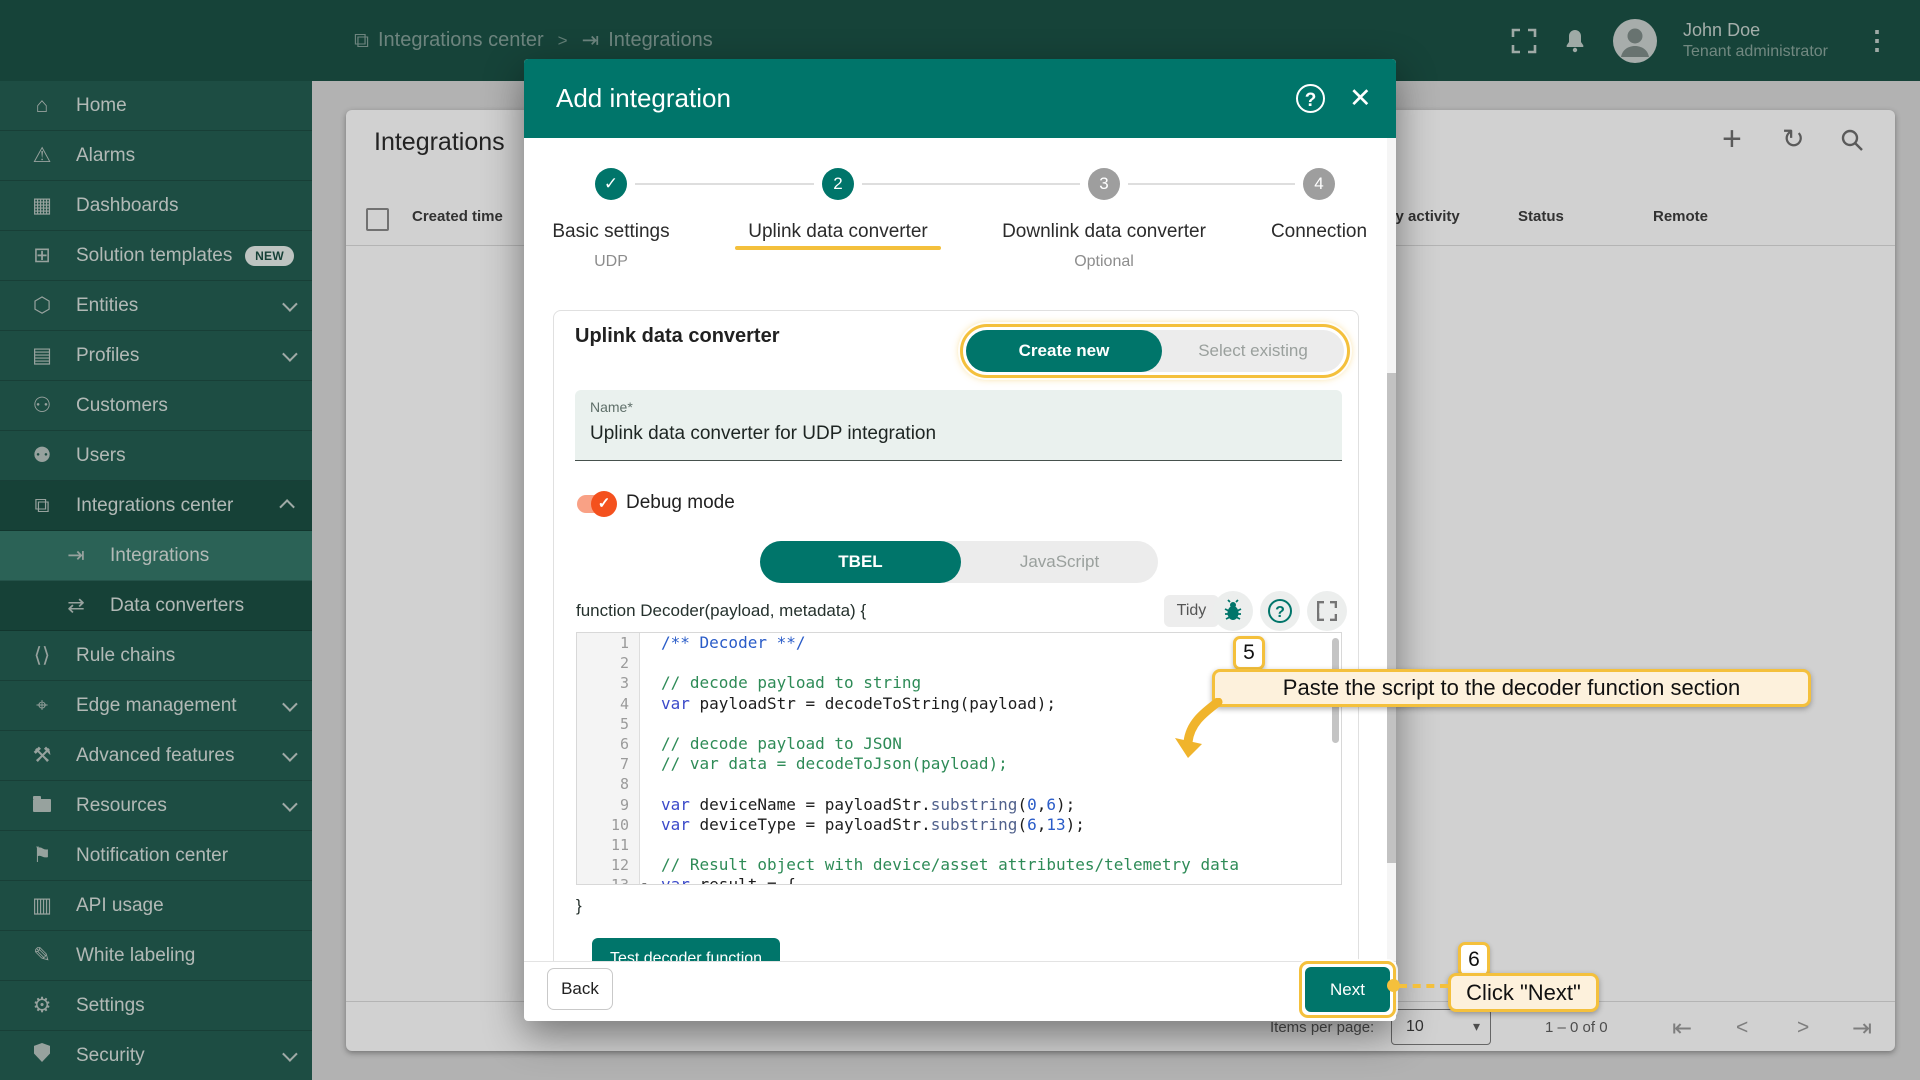 The height and width of the screenshot is (1080, 1920). I want to click on line-number: 5, so click(624, 723).